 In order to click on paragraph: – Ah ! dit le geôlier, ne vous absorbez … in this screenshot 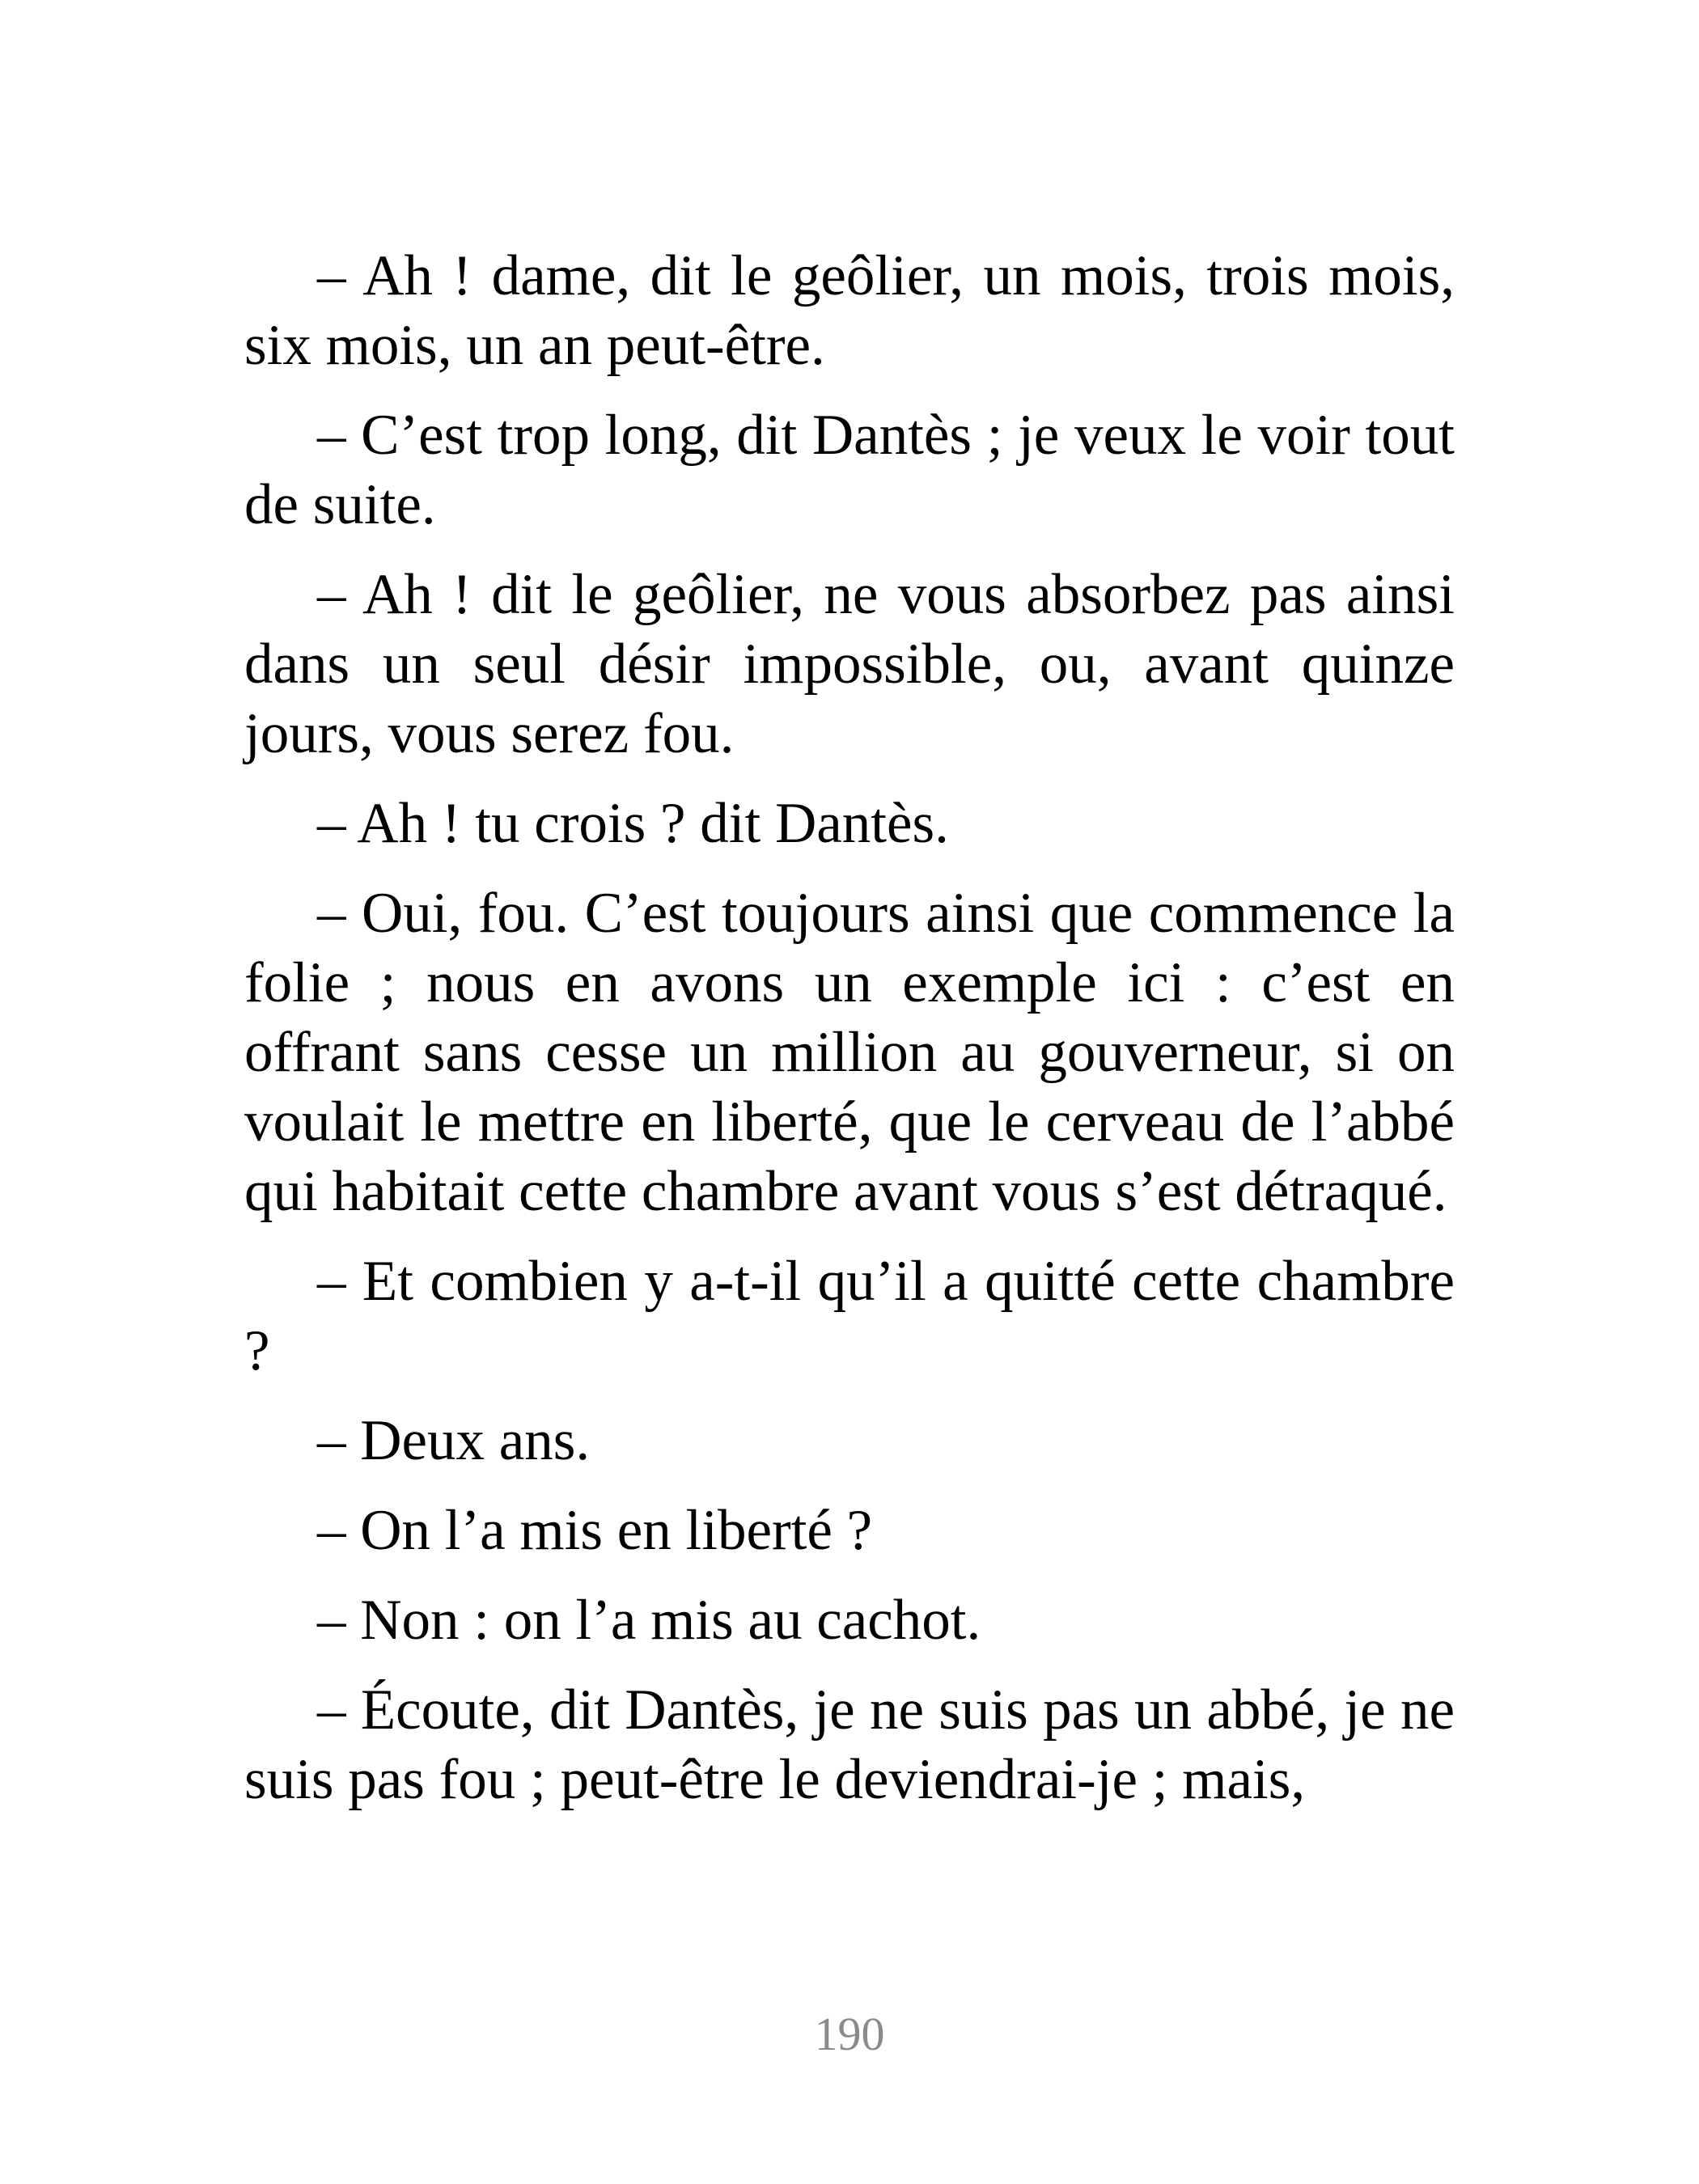, I will do `click(849, 664)`.